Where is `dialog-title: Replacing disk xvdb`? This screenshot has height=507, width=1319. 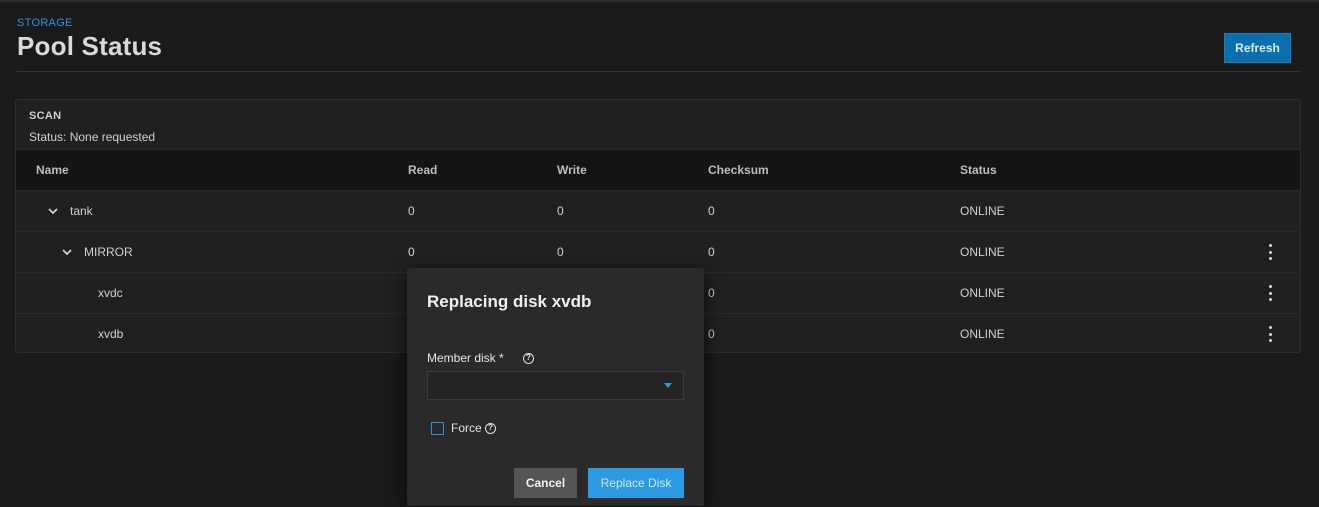 dialog-title: Replacing disk xvdb is located at coordinates (509, 301).